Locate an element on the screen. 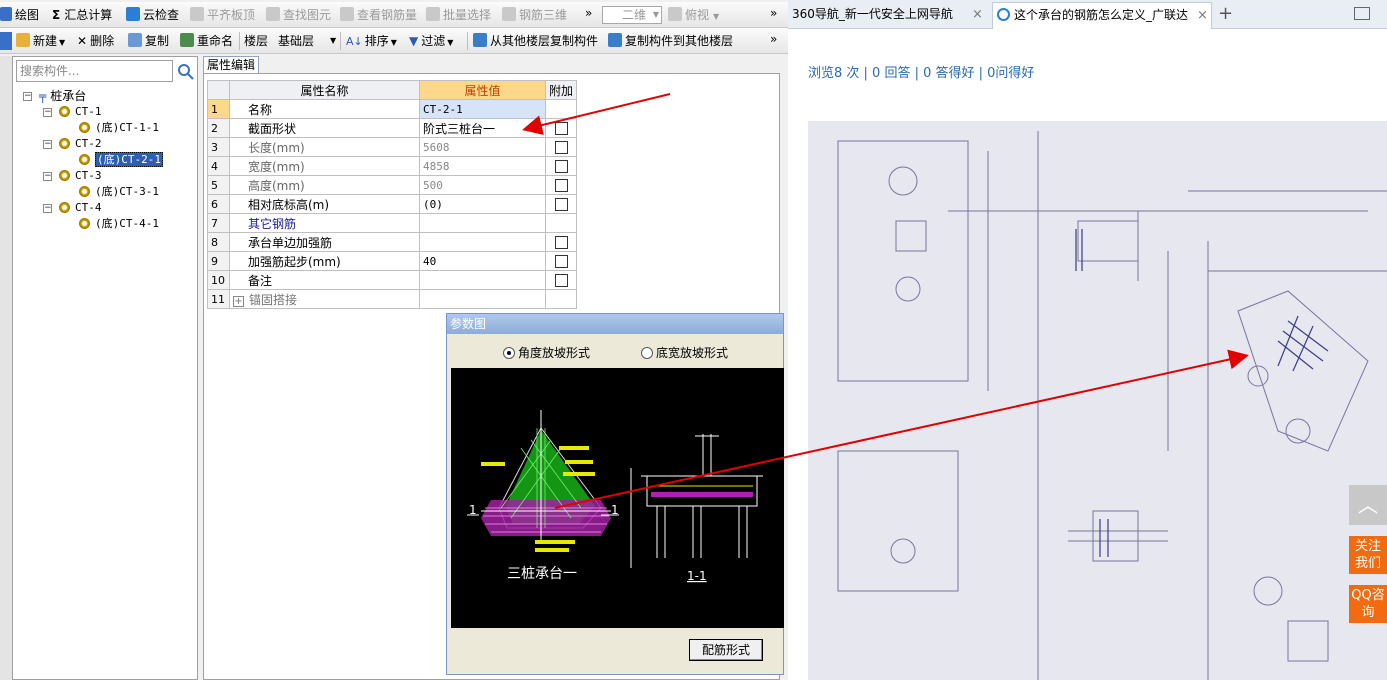 This screenshot has height=680, width=1387. sort-button: A↓ 排序 ▼ is located at coordinates (371, 41).